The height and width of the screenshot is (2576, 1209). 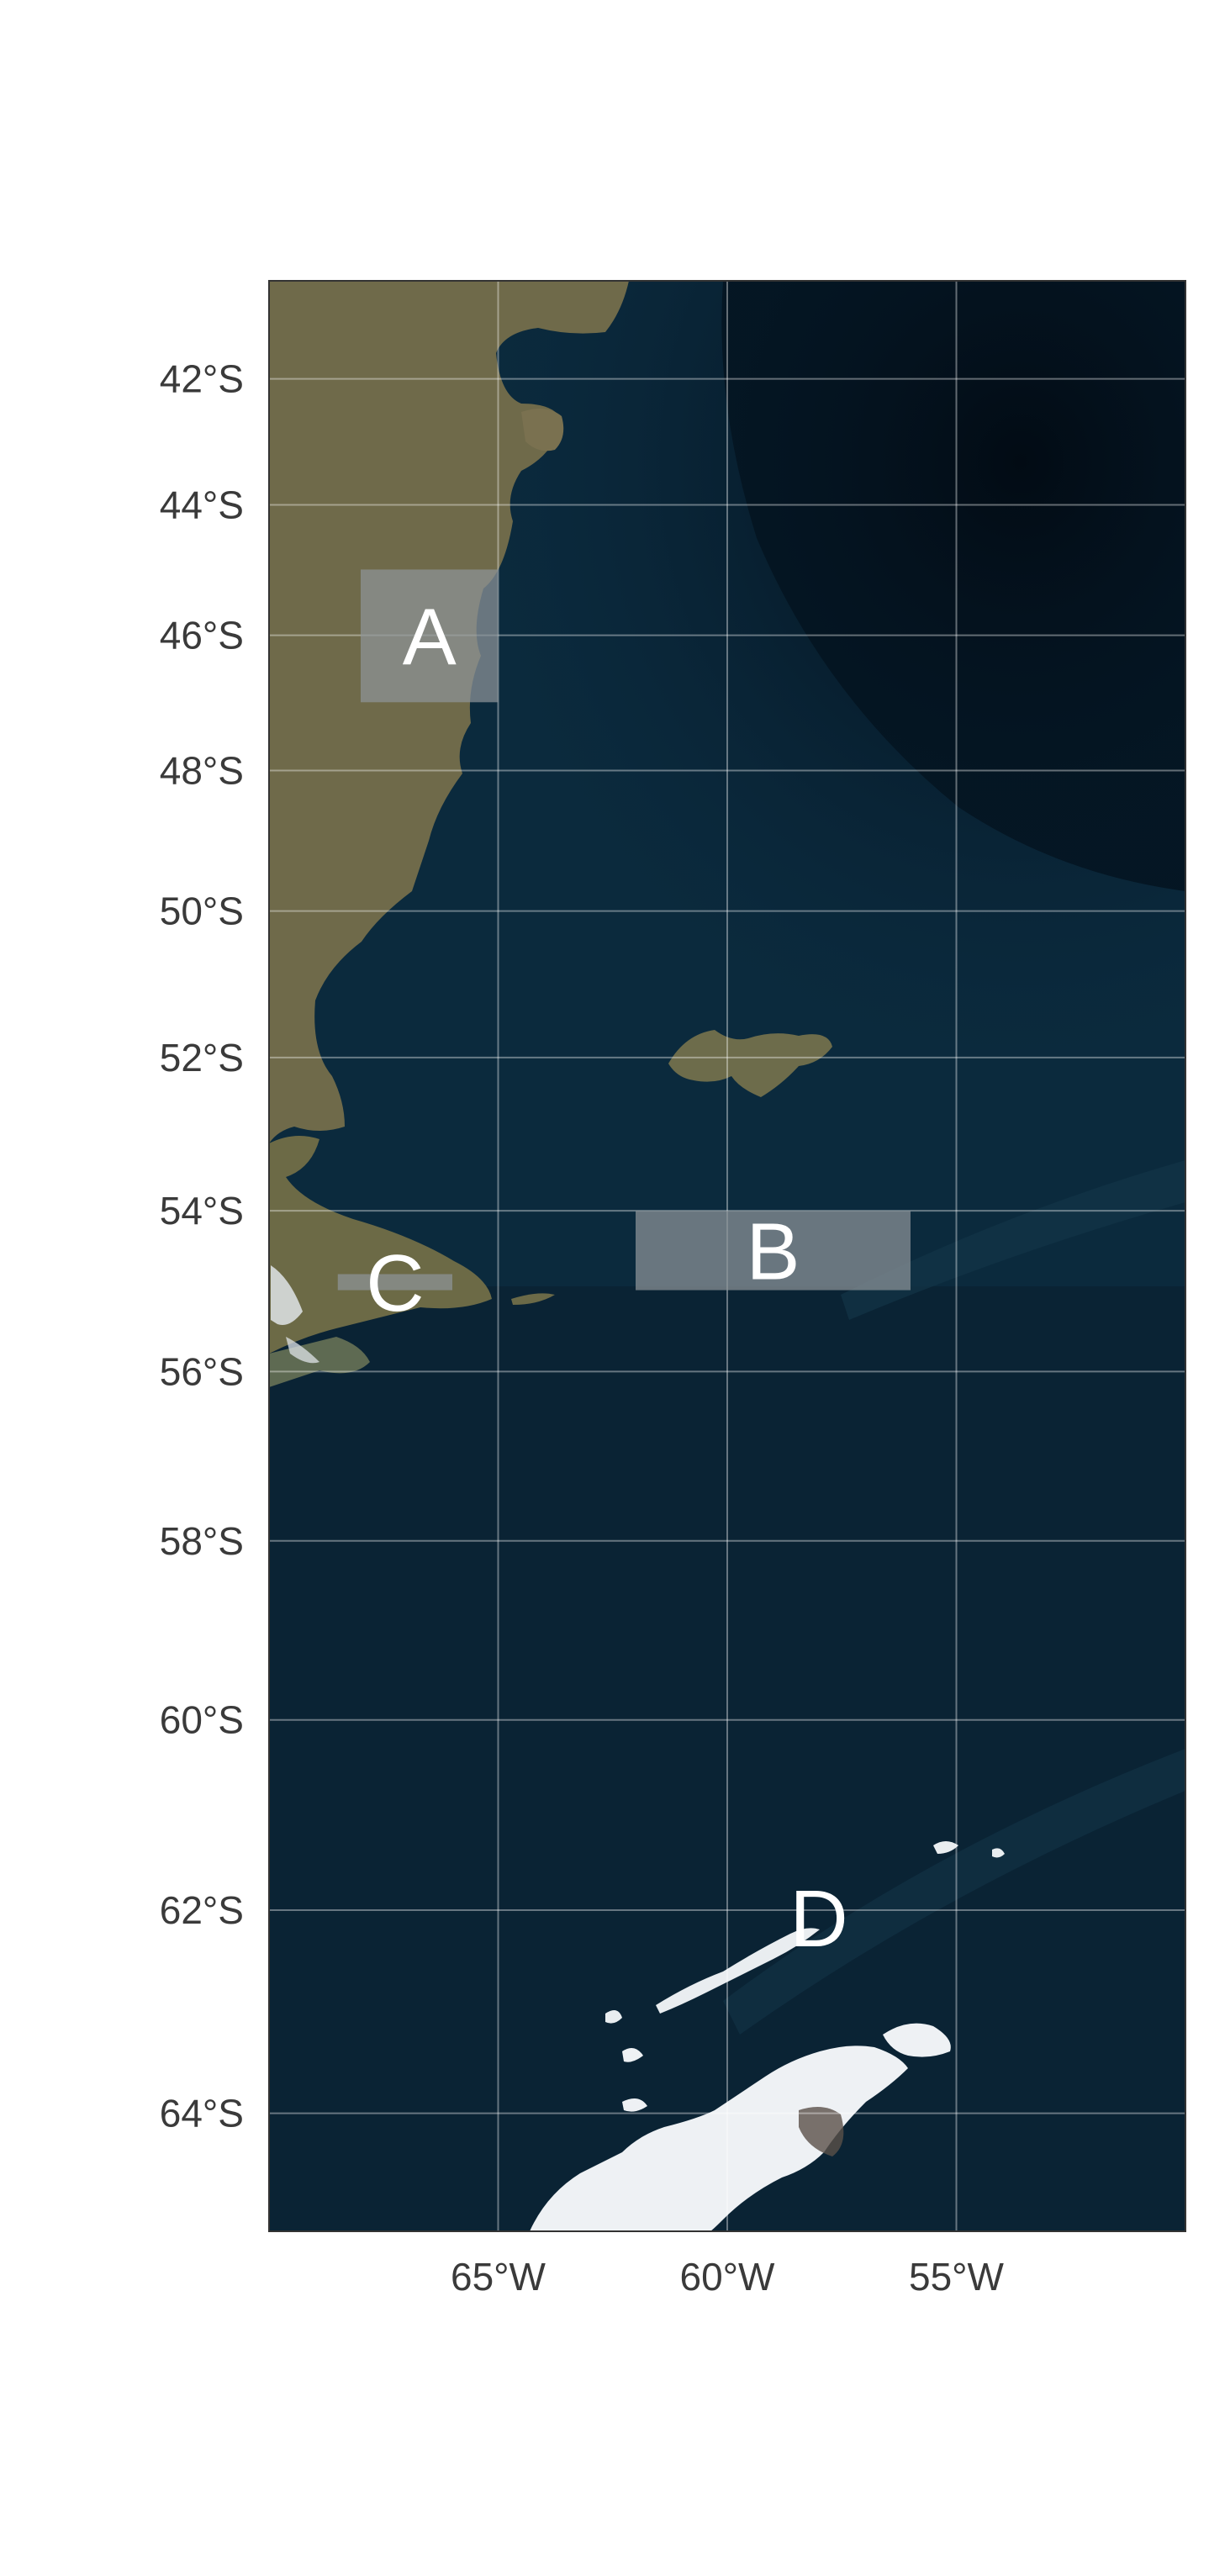 I want to click on lon-tick-label: 60°W, so click(x=728, y=2277).